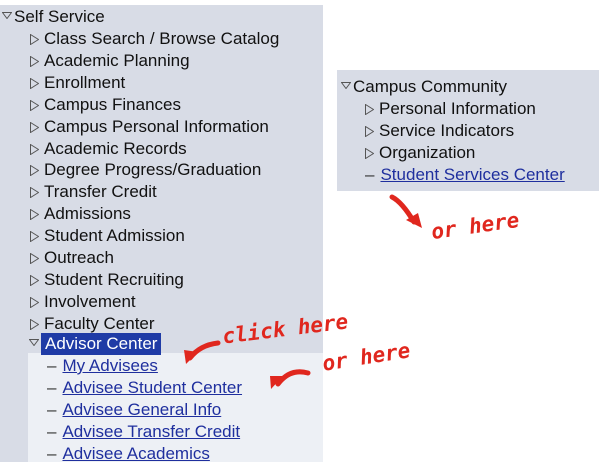  I want to click on advisor-submenu-item: – My Advisees, so click(102, 366).